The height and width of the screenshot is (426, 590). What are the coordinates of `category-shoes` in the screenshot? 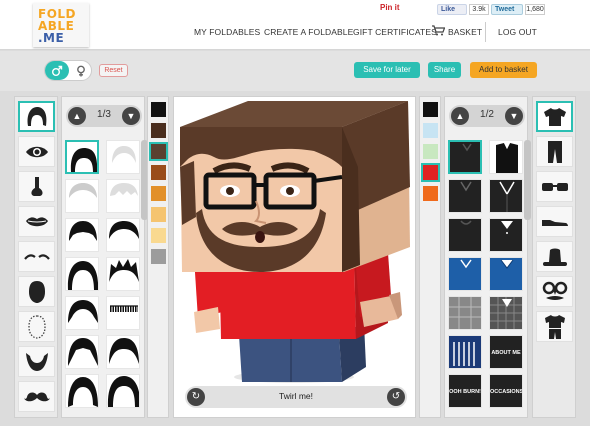 It's located at (554, 221).